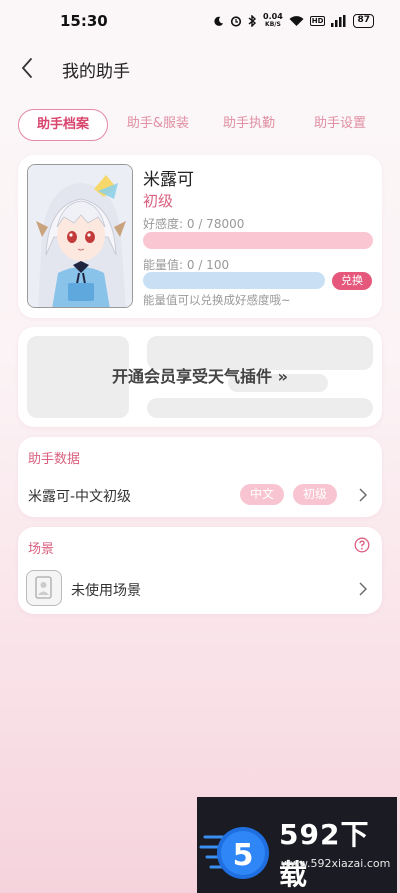 This screenshot has height=893, width=400. I want to click on battery-indicator: 87, so click(363, 21).